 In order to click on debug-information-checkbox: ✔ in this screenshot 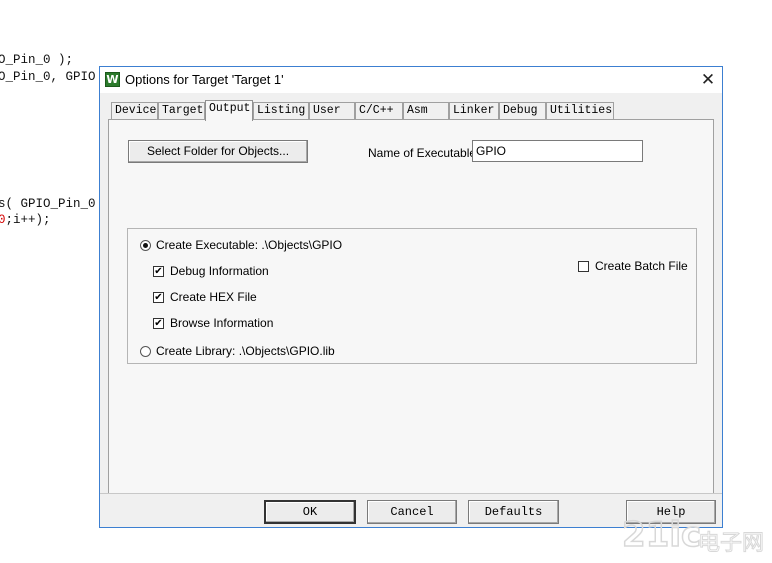, I will do `click(158, 271)`.